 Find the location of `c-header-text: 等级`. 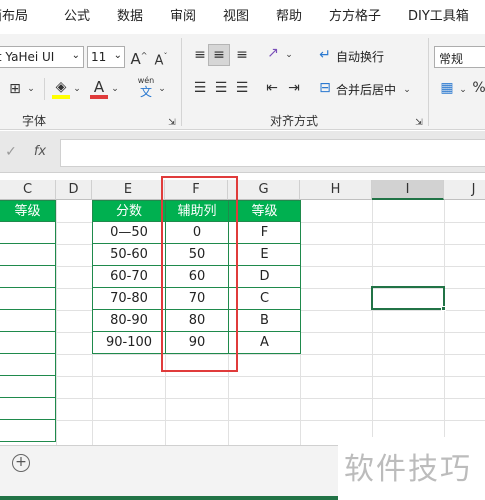

c-header-text: 等级 is located at coordinates (27, 211).